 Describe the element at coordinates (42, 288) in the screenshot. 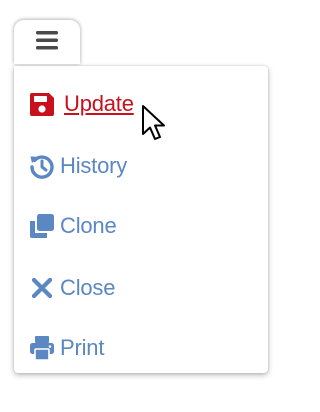

I see `close-icon` at that location.